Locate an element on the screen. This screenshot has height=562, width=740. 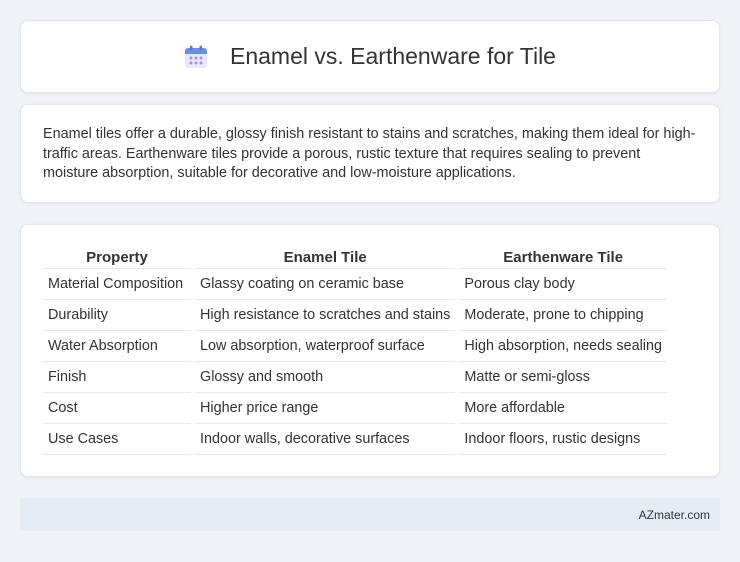
row-water-earthenware: High absorption, needs sealing is located at coordinates (563, 346).